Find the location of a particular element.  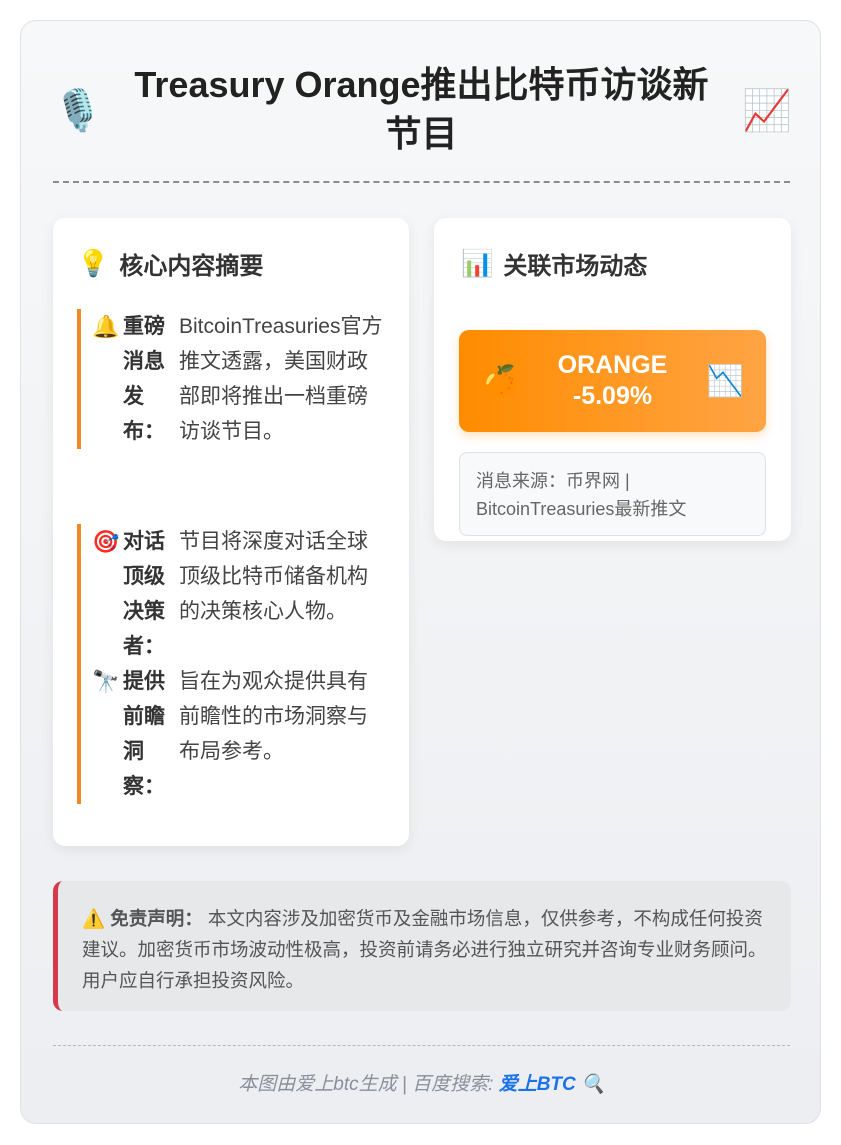

summary-heading-text: 核心内容摘要 is located at coordinates (191, 266).